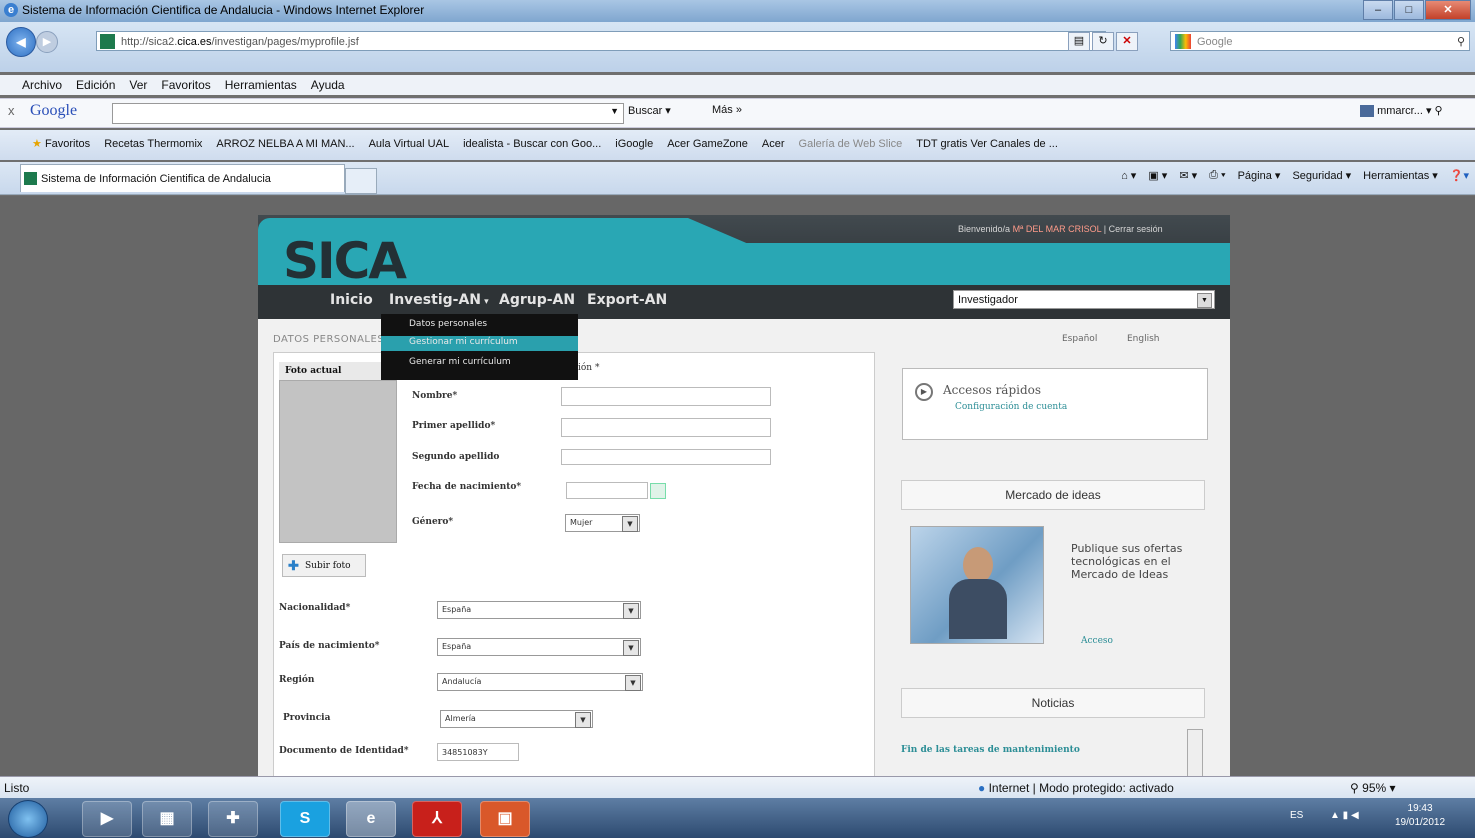 The image size is (1475, 838). What do you see at coordinates (167, 819) in the screenshot?
I see `explorer-icon: ▦` at bounding box center [167, 819].